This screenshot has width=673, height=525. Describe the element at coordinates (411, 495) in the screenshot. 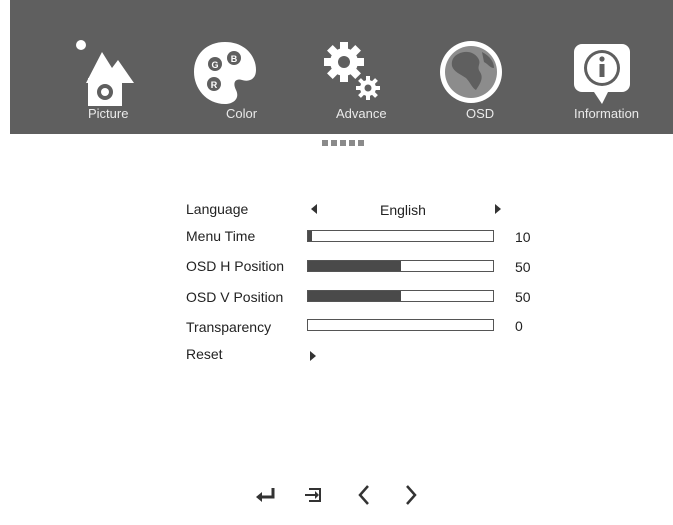

I see `right-chevron-icon` at that location.